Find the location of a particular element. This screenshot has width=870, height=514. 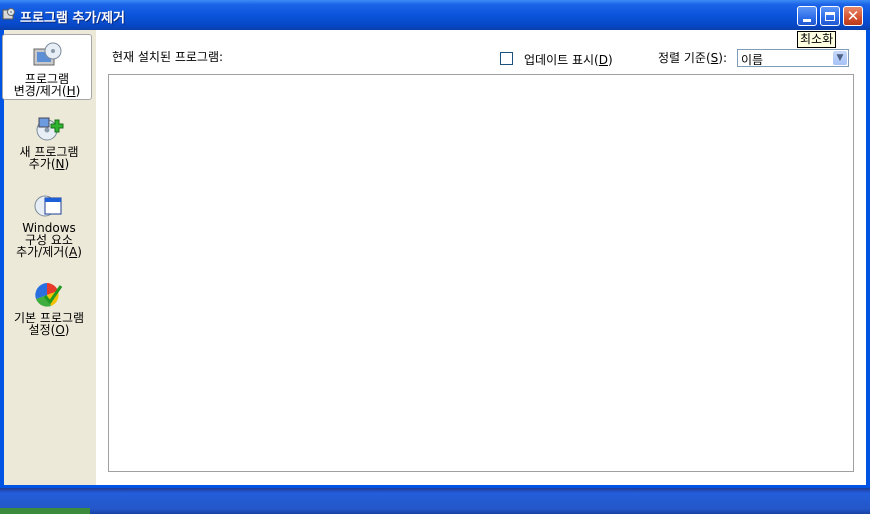

start-button is located at coordinates (45, 511).